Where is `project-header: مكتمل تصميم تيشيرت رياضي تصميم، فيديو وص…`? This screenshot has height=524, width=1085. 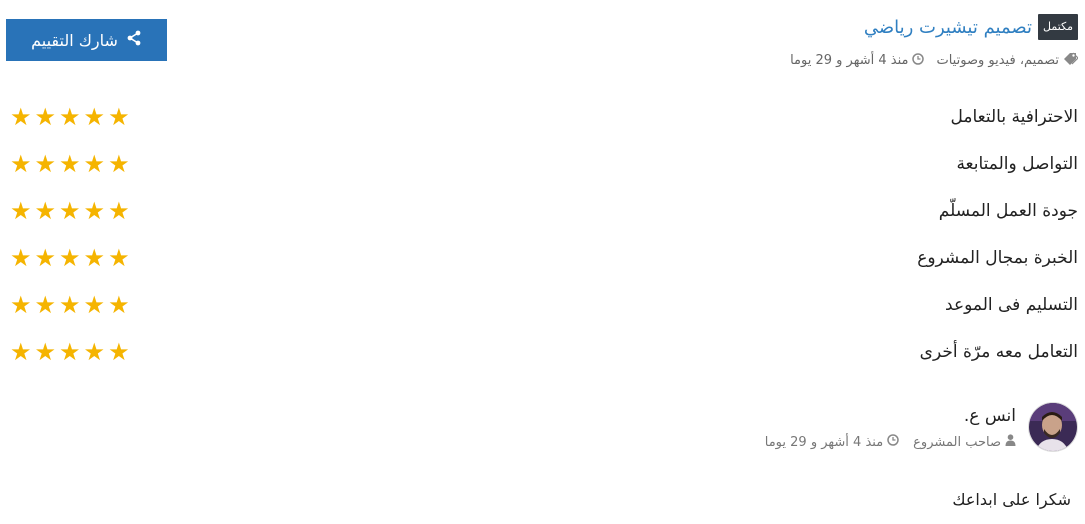 project-header: مكتمل تصميم تيشيرت رياضي تصميم، فيديو وص… is located at coordinates (934, 41).